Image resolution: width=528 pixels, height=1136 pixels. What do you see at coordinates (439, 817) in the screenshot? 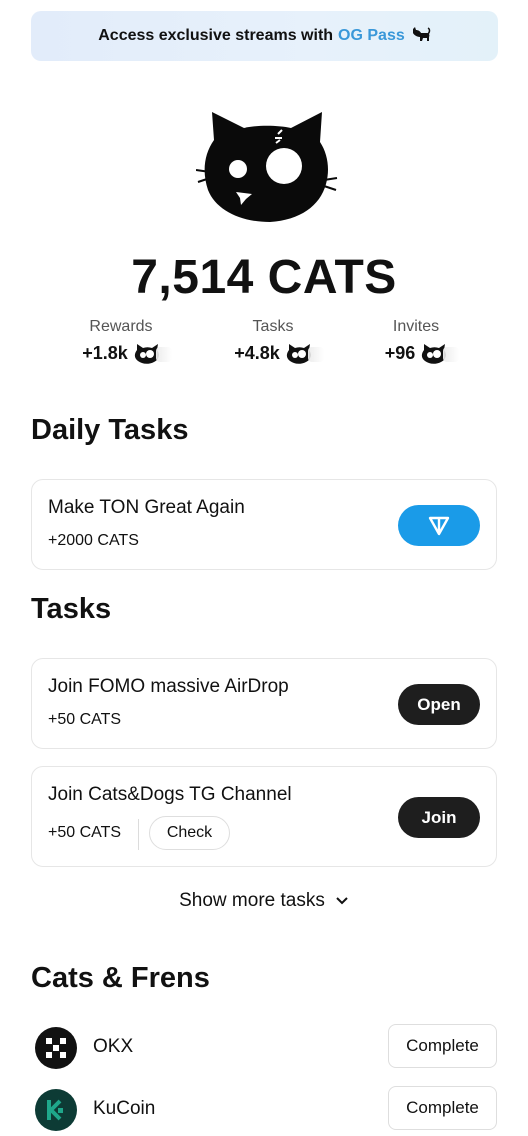
I see `join-button: Join` at bounding box center [439, 817].